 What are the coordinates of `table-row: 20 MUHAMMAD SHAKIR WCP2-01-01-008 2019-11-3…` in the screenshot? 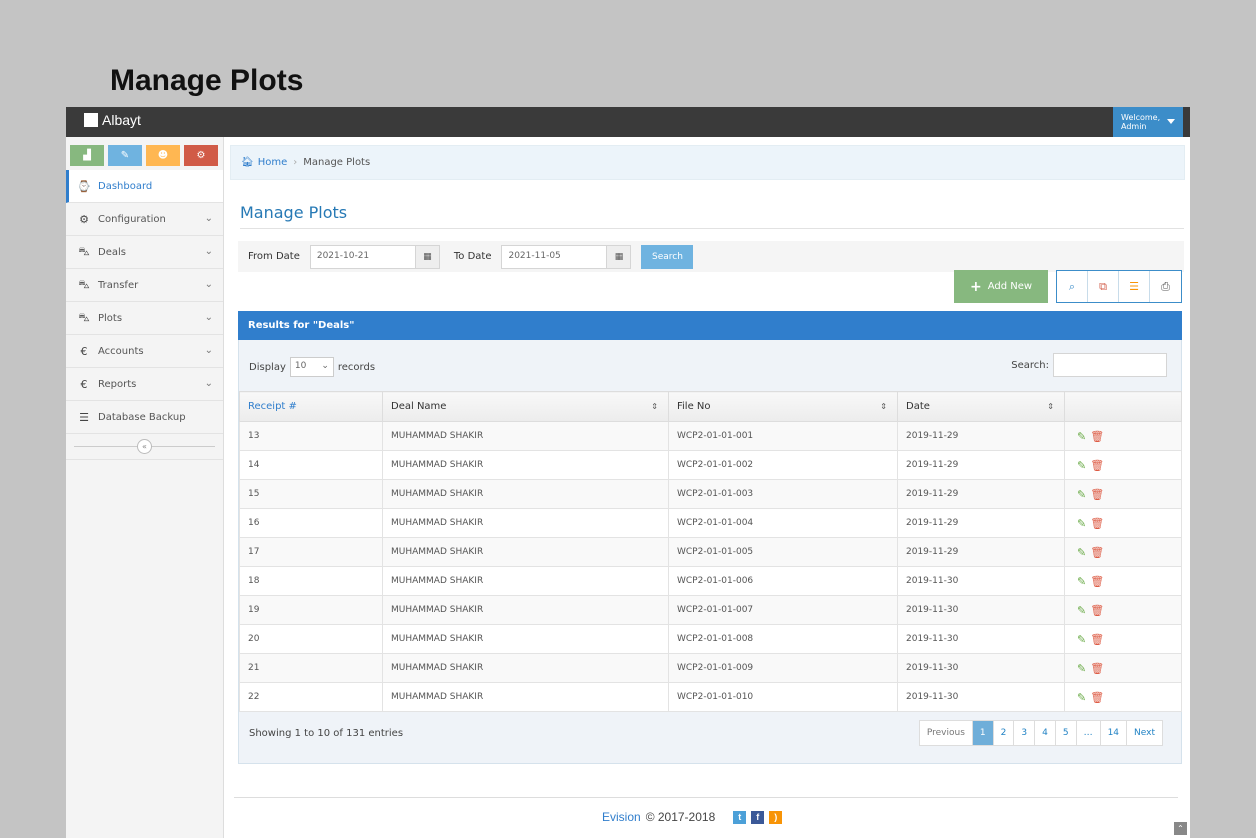 It's located at (710, 639).